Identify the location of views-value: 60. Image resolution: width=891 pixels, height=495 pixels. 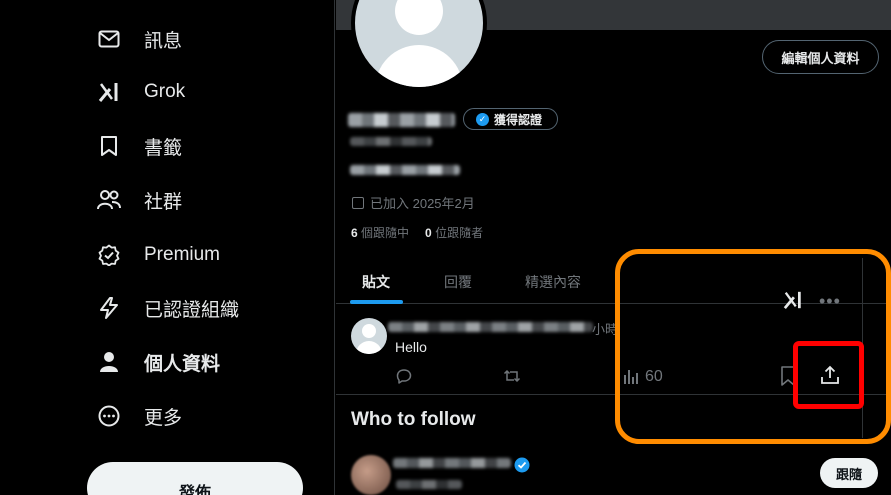
(654, 376).